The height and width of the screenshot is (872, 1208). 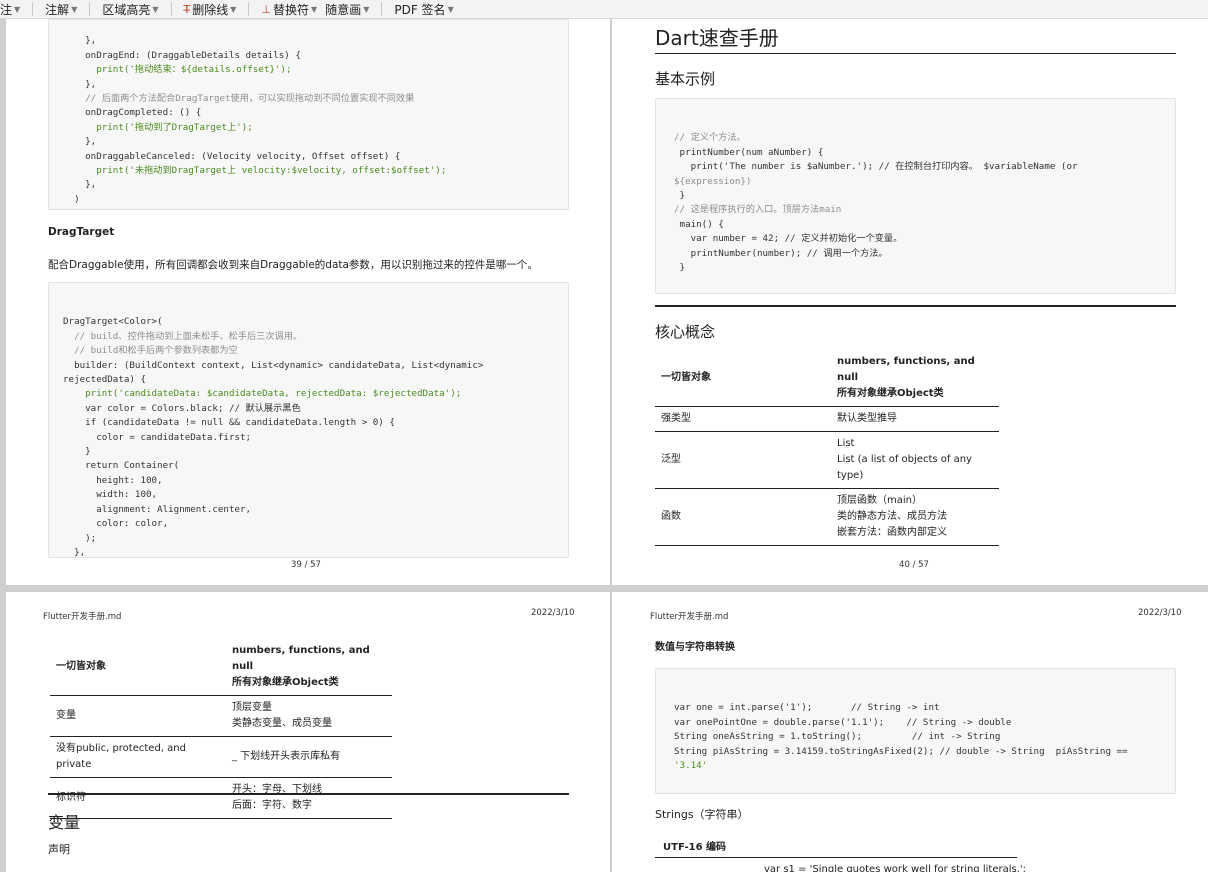 I want to click on toolbar-replace: ⊥ 替换符 ▼, so click(x=289, y=9).